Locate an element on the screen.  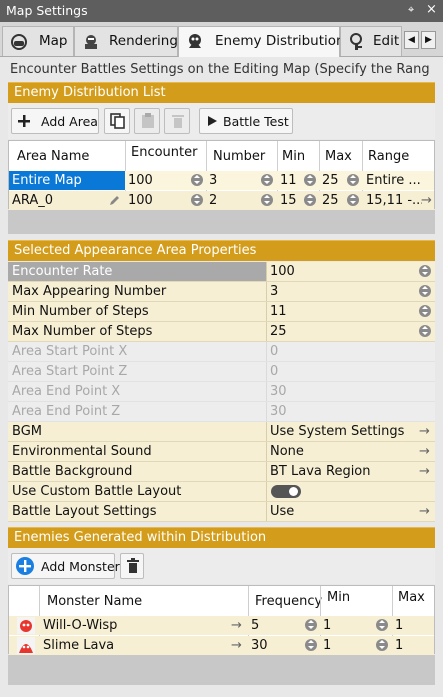
paste-button is located at coordinates (147, 121).